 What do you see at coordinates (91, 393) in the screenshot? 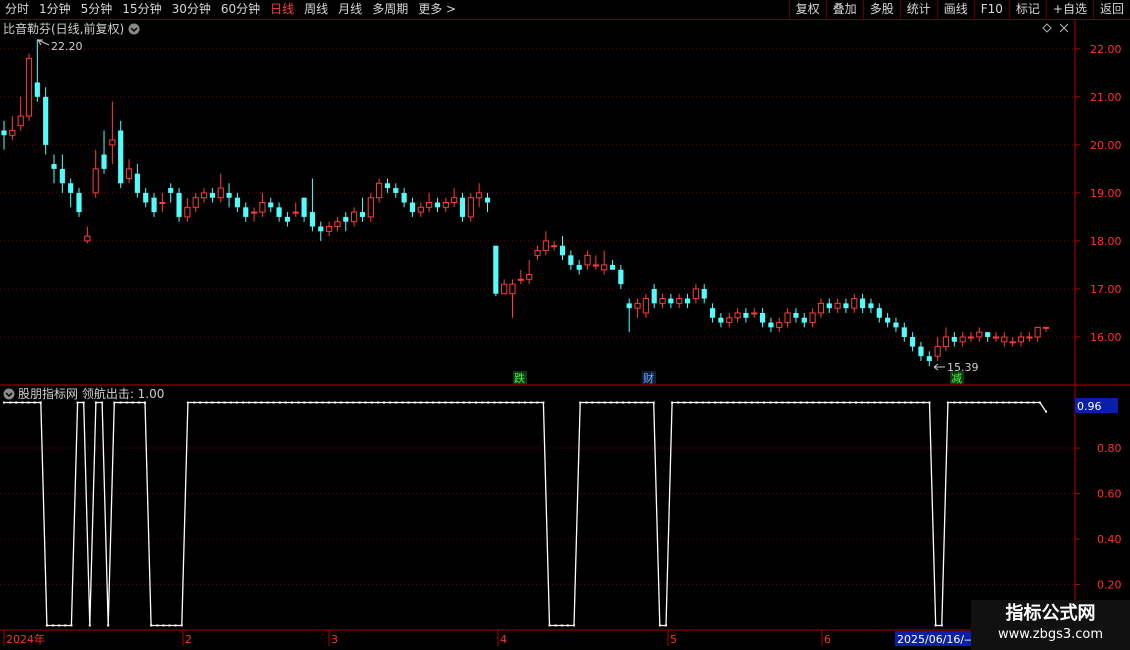
I see `indicator-title: 股朋指标网 领航出击: 1.00` at bounding box center [91, 393].